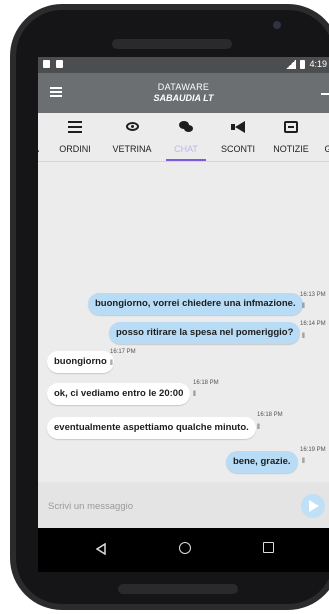 The width and height of the screenshot is (329, 614). Describe the element at coordinates (313, 295) in the screenshot. I see `message-timestamp: 16:13 PM` at that location.